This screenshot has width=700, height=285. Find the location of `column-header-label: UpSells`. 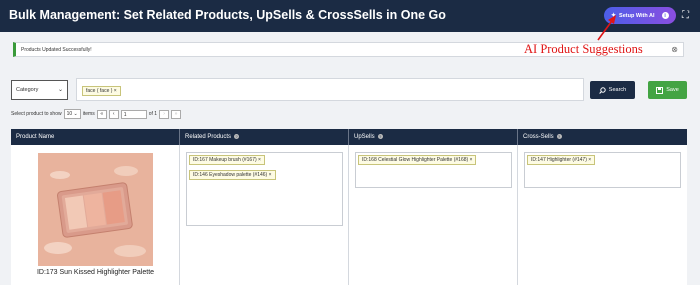

column-header-label: UpSells is located at coordinates (364, 137).